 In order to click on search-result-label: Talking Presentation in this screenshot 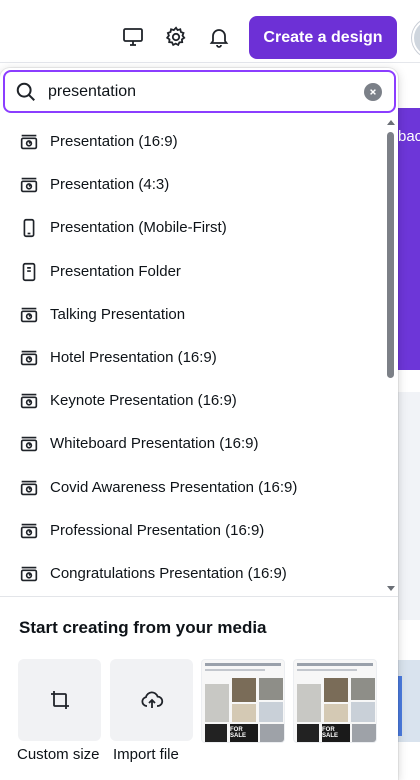, I will do `click(118, 314)`.